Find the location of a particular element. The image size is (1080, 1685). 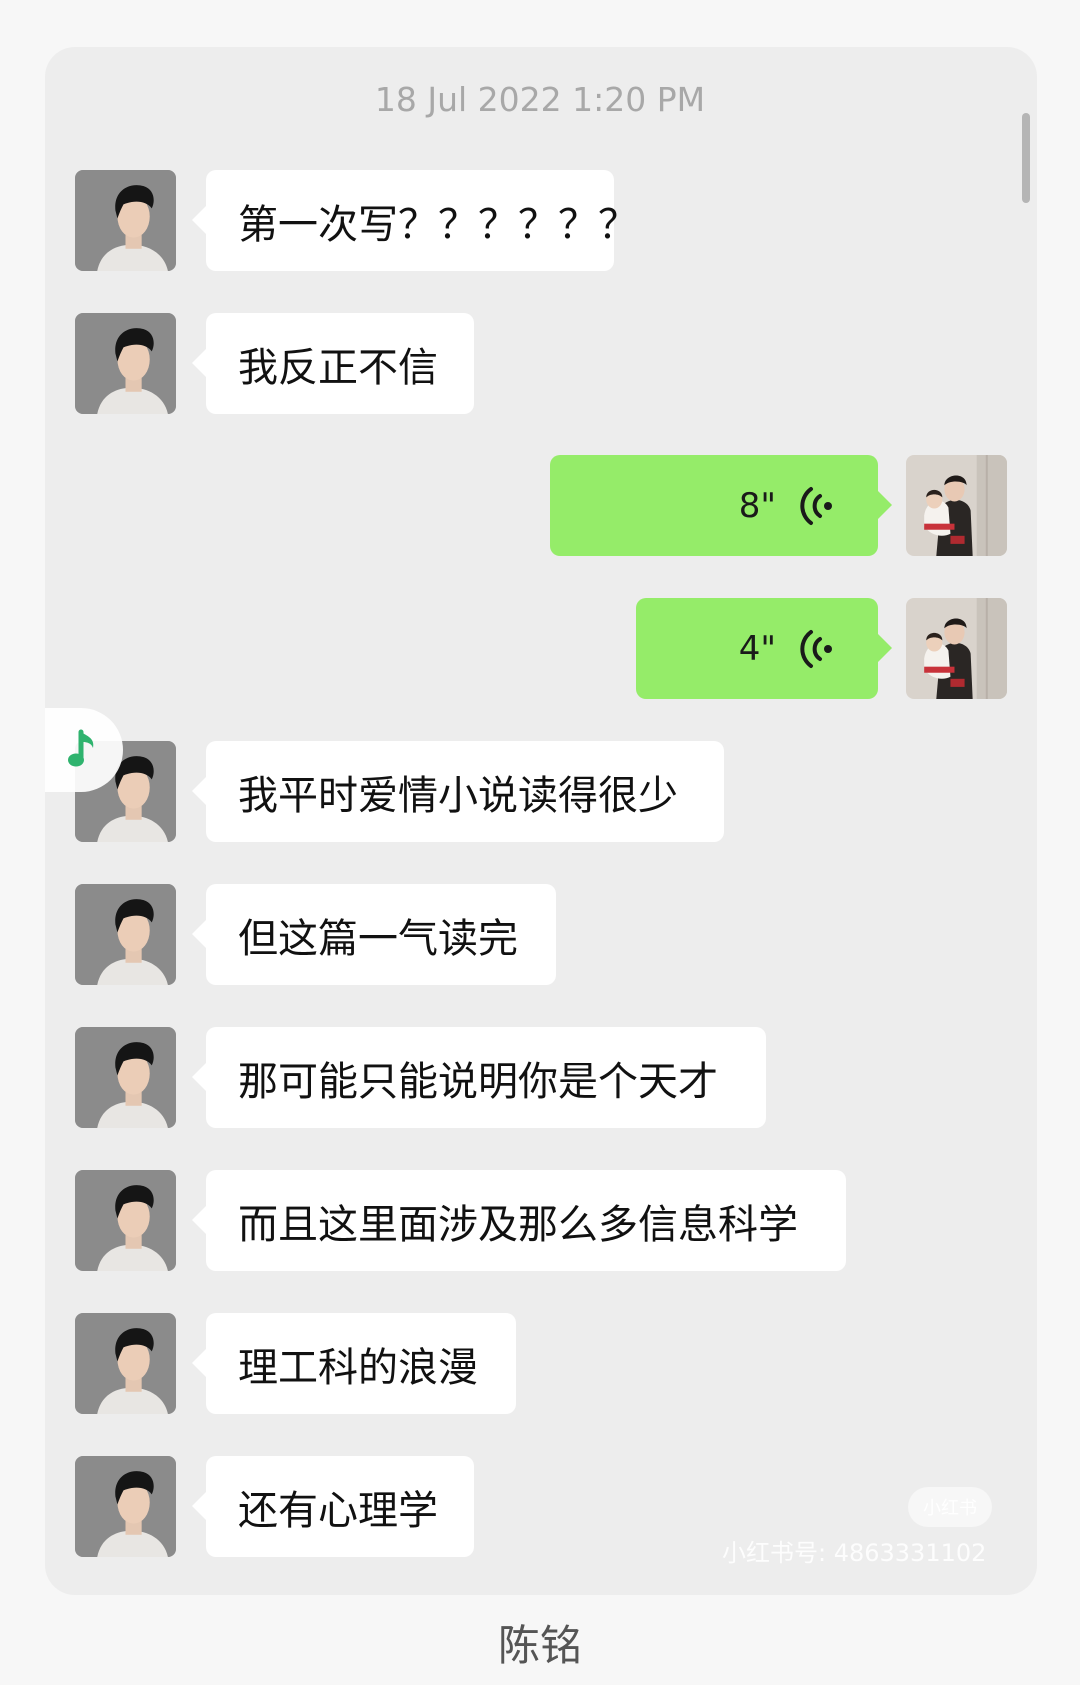

outgoing-voice-message: 4" is located at coordinates (764, 648).